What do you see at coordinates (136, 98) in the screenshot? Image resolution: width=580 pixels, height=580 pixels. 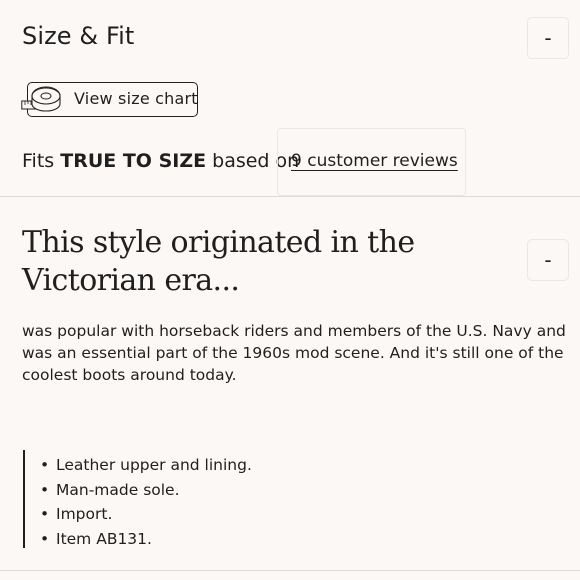 I see `view-size-chart-label: View size chart` at bounding box center [136, 98].